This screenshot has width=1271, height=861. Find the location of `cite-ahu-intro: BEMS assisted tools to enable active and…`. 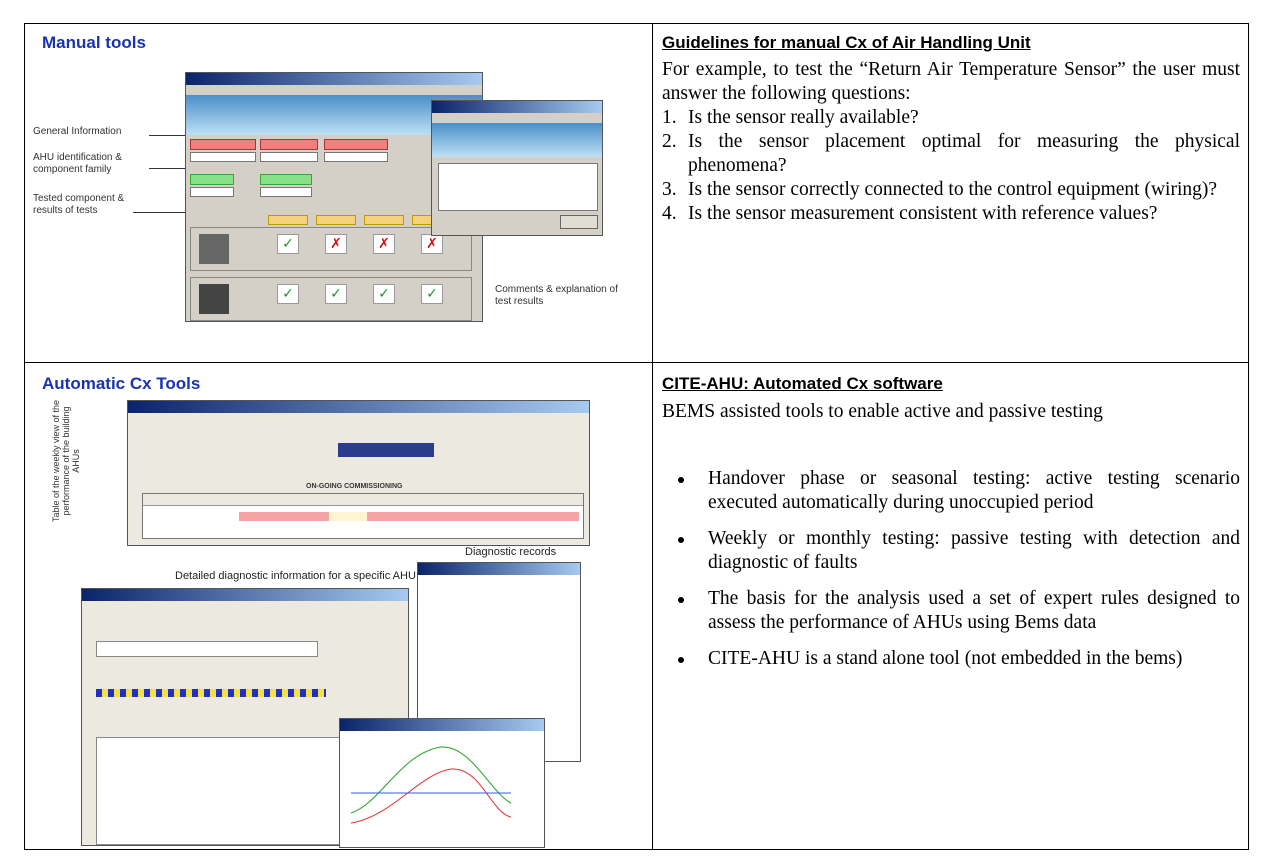

cite-ahu-intro: BEMS assisted tools to enable active and… is located at coordinates (882, 411).